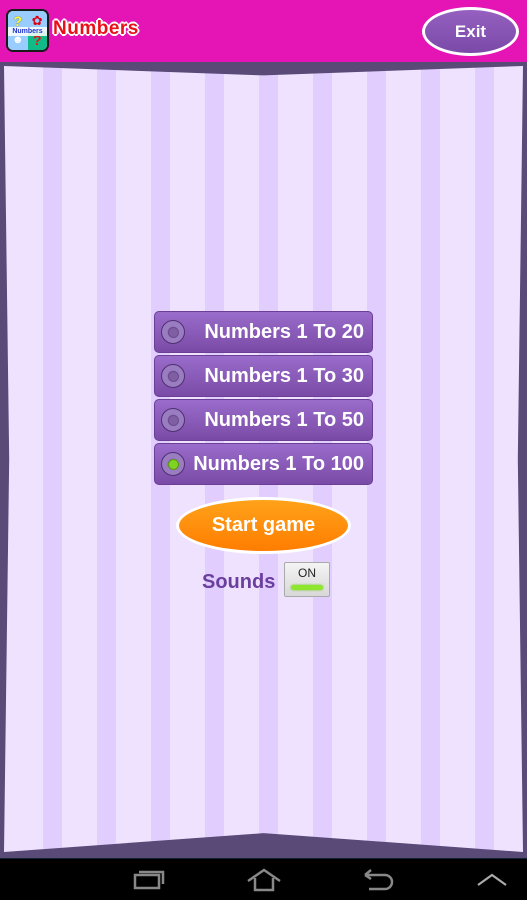  I want to click on app-logo-icon: ? ✿ ☻ ? Numbers, so click(27, 30).